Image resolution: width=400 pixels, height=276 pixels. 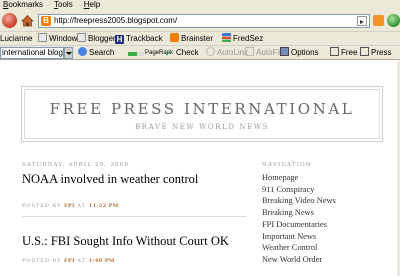 What do you see at coordinates (299, 190) in the screenshot?
I see `nav-link-911-conspiracy: 911 Conspiracy` at bounding box center [299, 190].